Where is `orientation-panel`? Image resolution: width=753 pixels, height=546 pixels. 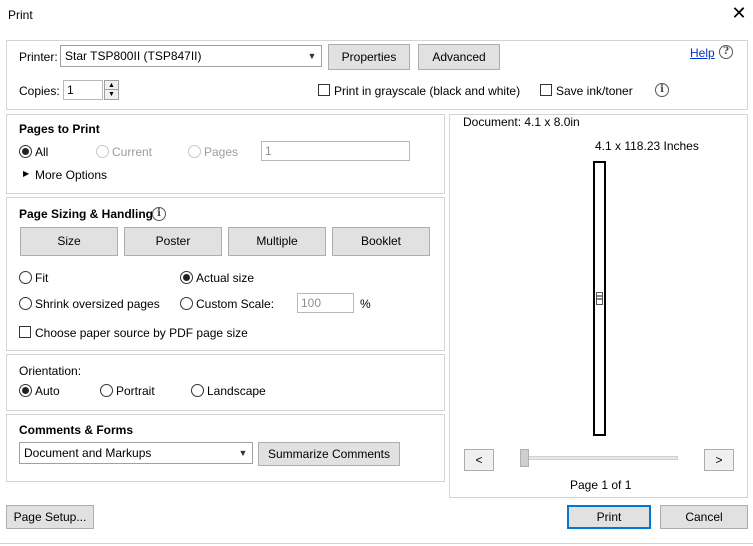
orientation-panel is located at coordinates (225, 382).